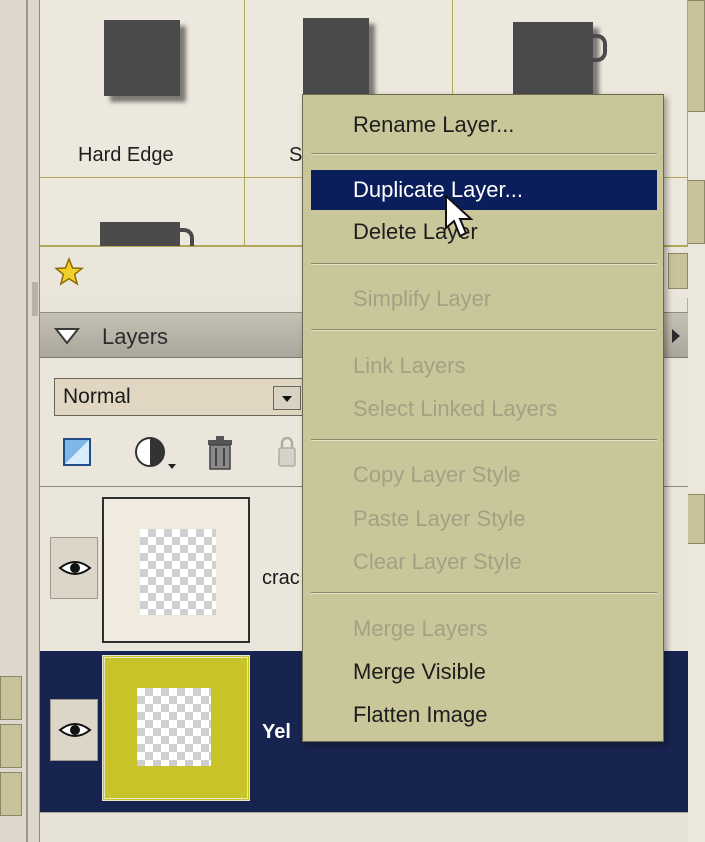  Describe the element at coordinates (27, 421) in the screenshot. I see `dock-divider` at that location.